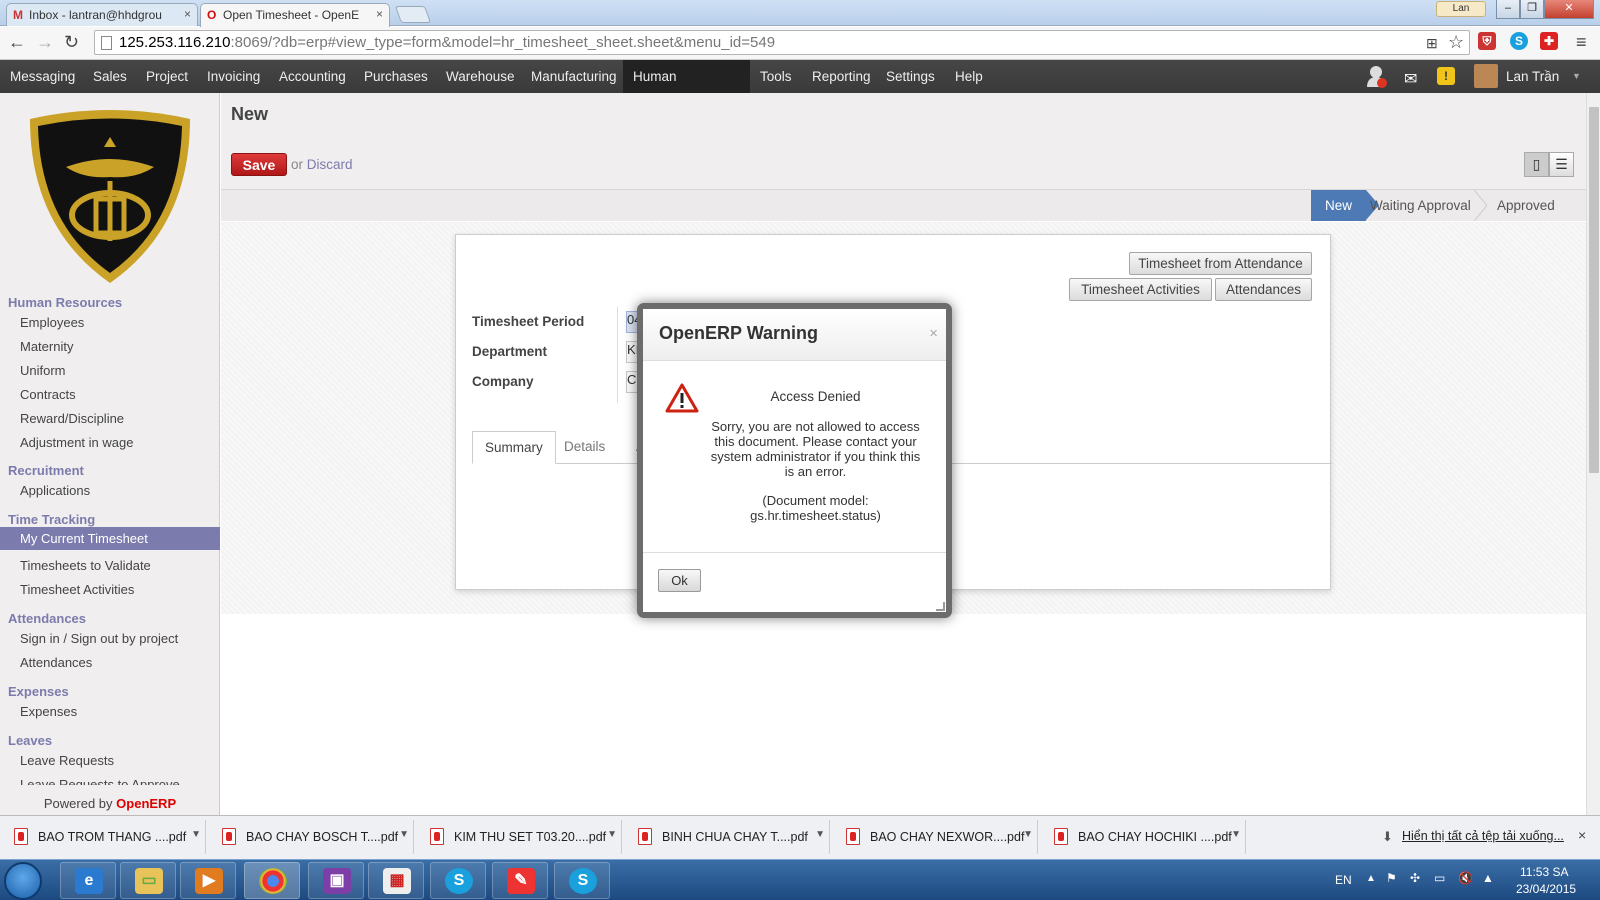 The image size is (1600, 900). I want to click on clock-date: 23/04/2015, so click(1546, 889).